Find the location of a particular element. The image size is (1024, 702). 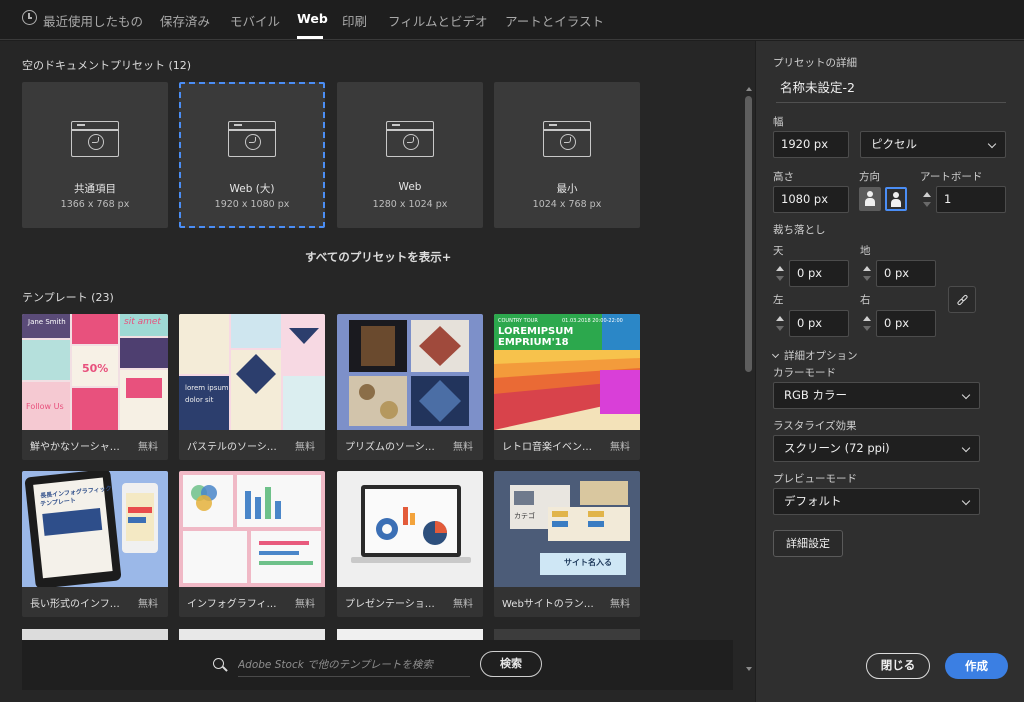

tab-recent: 最近使用したもの is located at coordinates (93, 20).